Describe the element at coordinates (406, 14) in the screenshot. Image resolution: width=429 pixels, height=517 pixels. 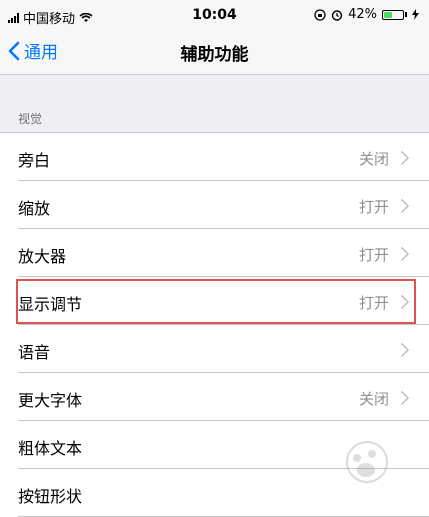
I see `battery-cap` at that location.